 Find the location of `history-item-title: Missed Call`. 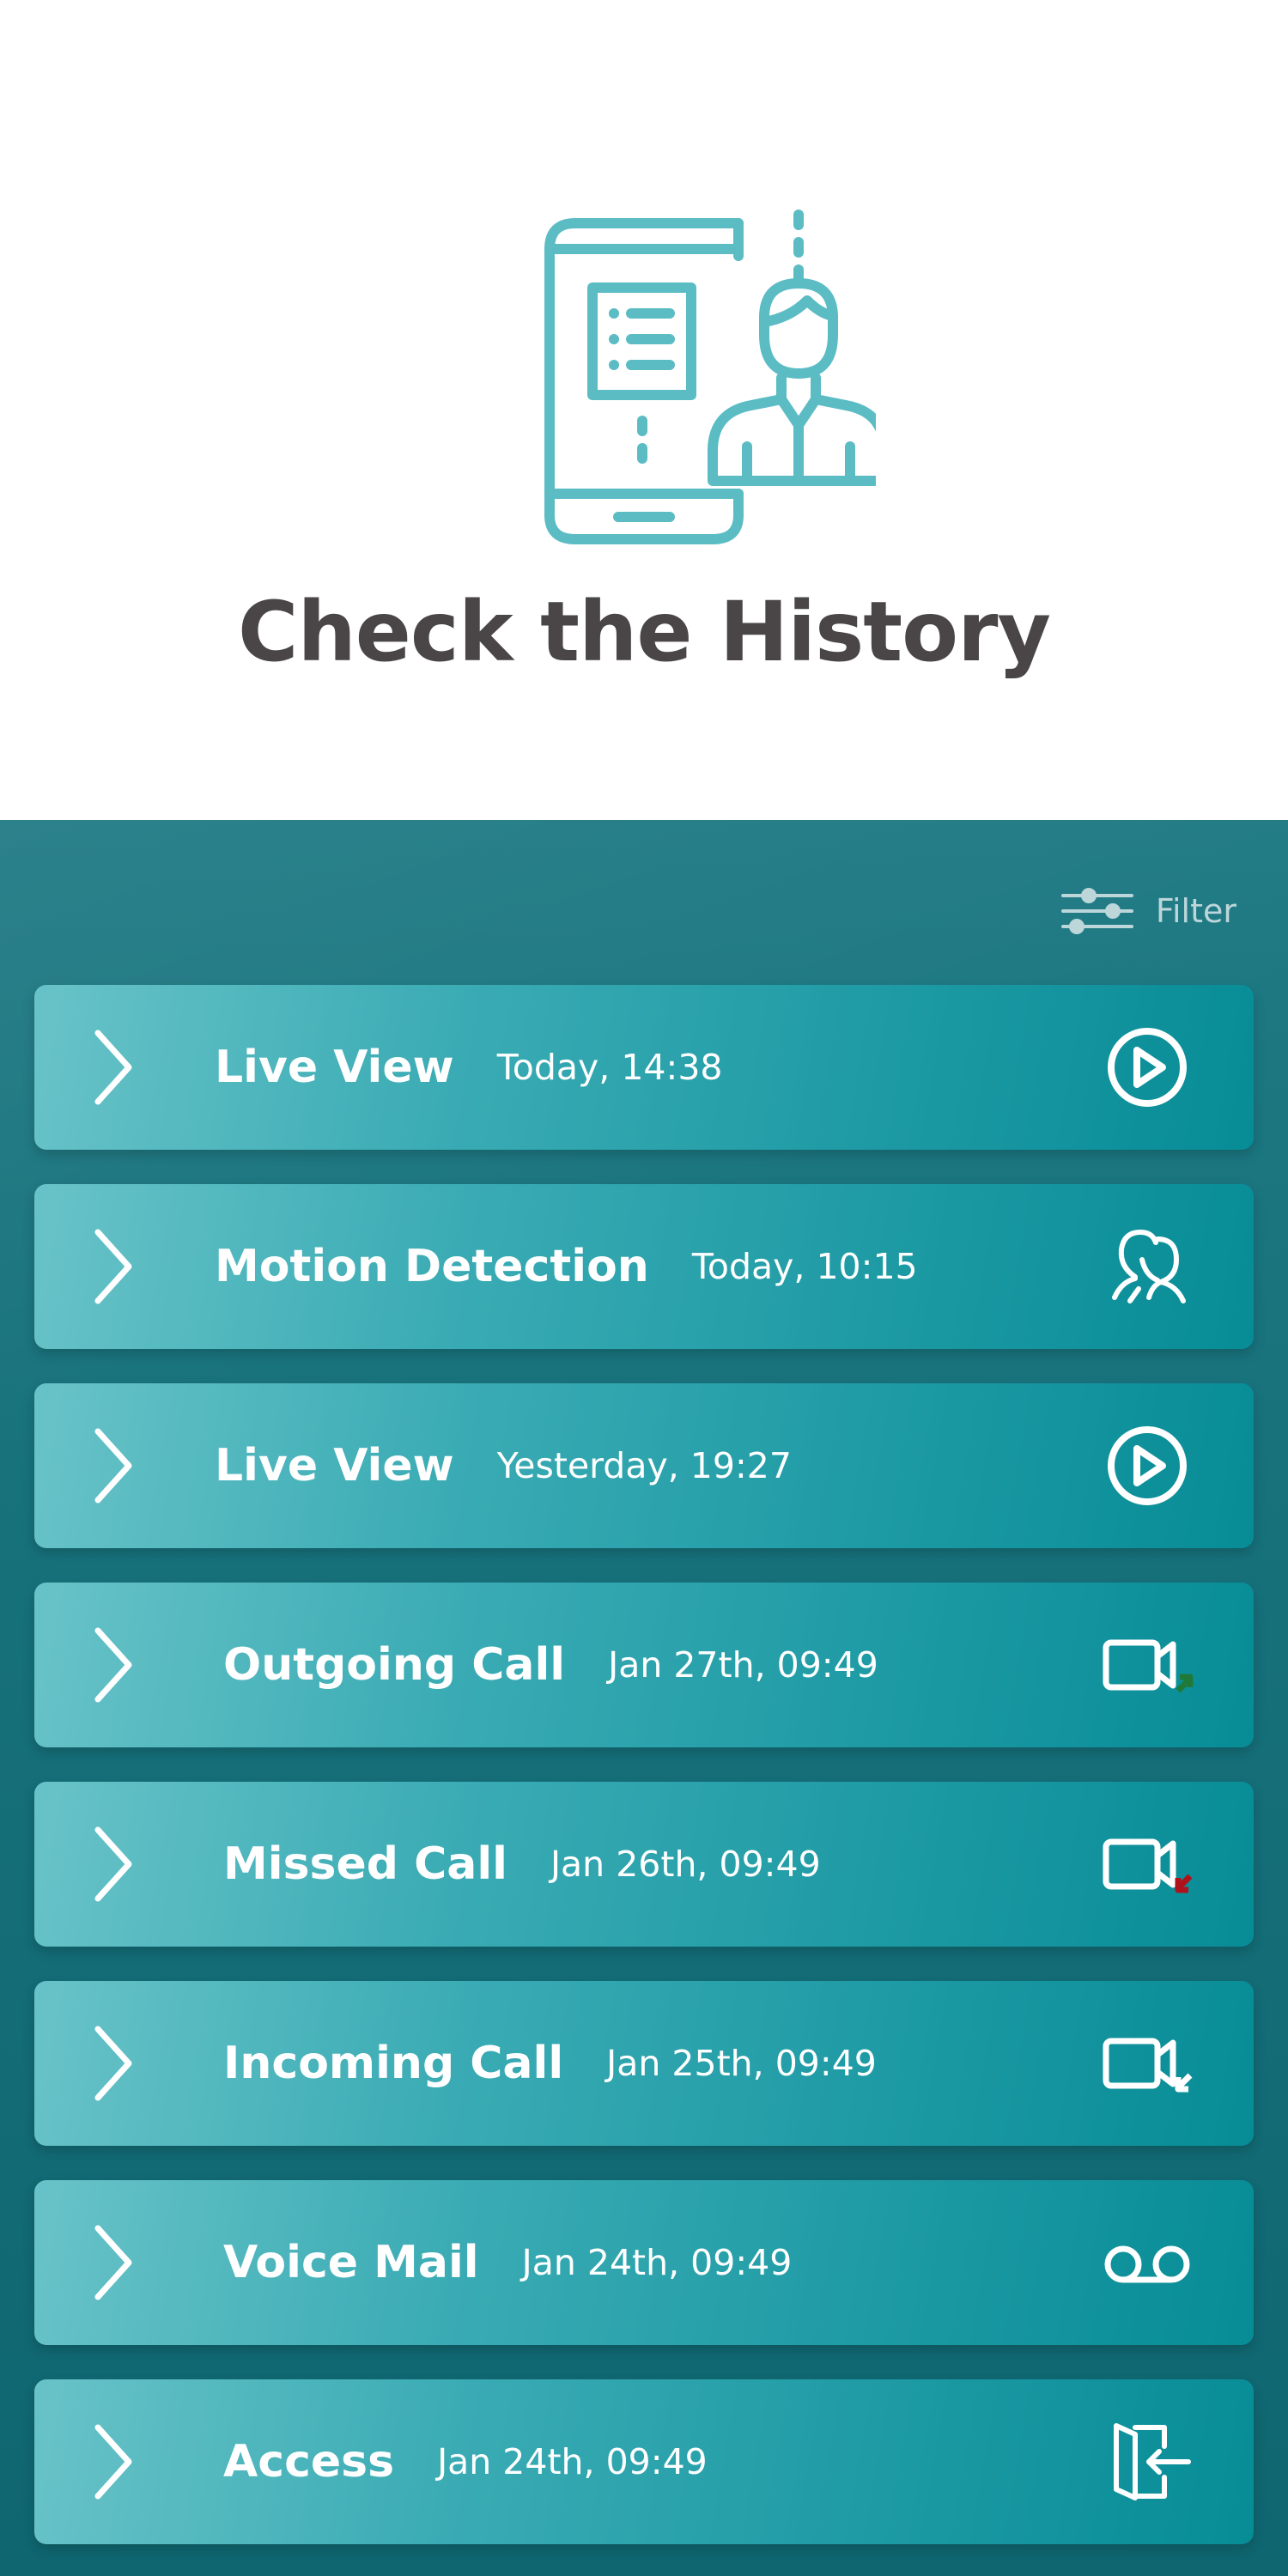

history-item-title: Missed Call is located at coordinates (365, 1864).